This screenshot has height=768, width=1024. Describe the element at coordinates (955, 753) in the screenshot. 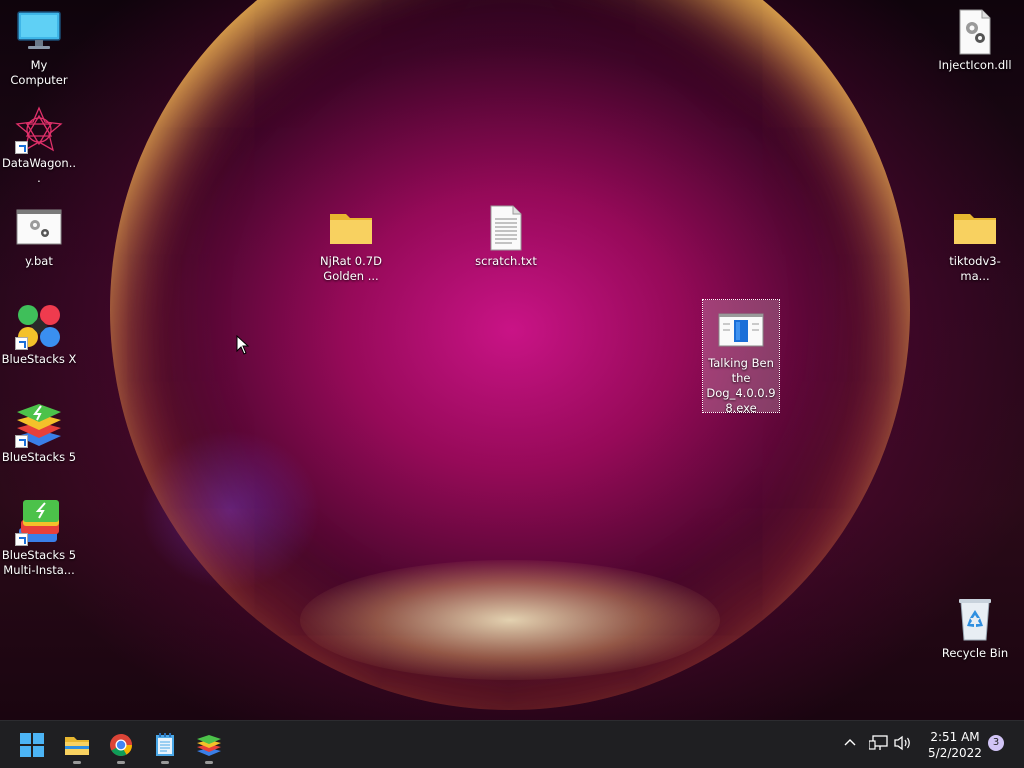

I see `clock-date: 5/2/2022` at that location.